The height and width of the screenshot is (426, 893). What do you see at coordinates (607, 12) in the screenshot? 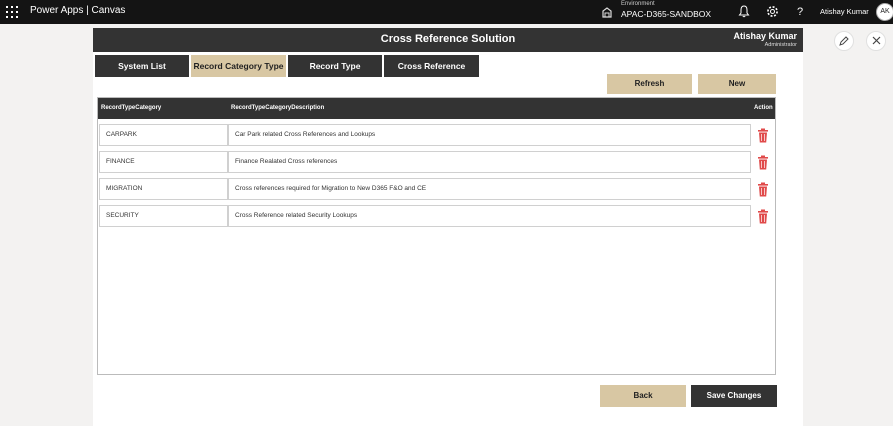
I see `environment-icon` at bounding box center [607, 12].